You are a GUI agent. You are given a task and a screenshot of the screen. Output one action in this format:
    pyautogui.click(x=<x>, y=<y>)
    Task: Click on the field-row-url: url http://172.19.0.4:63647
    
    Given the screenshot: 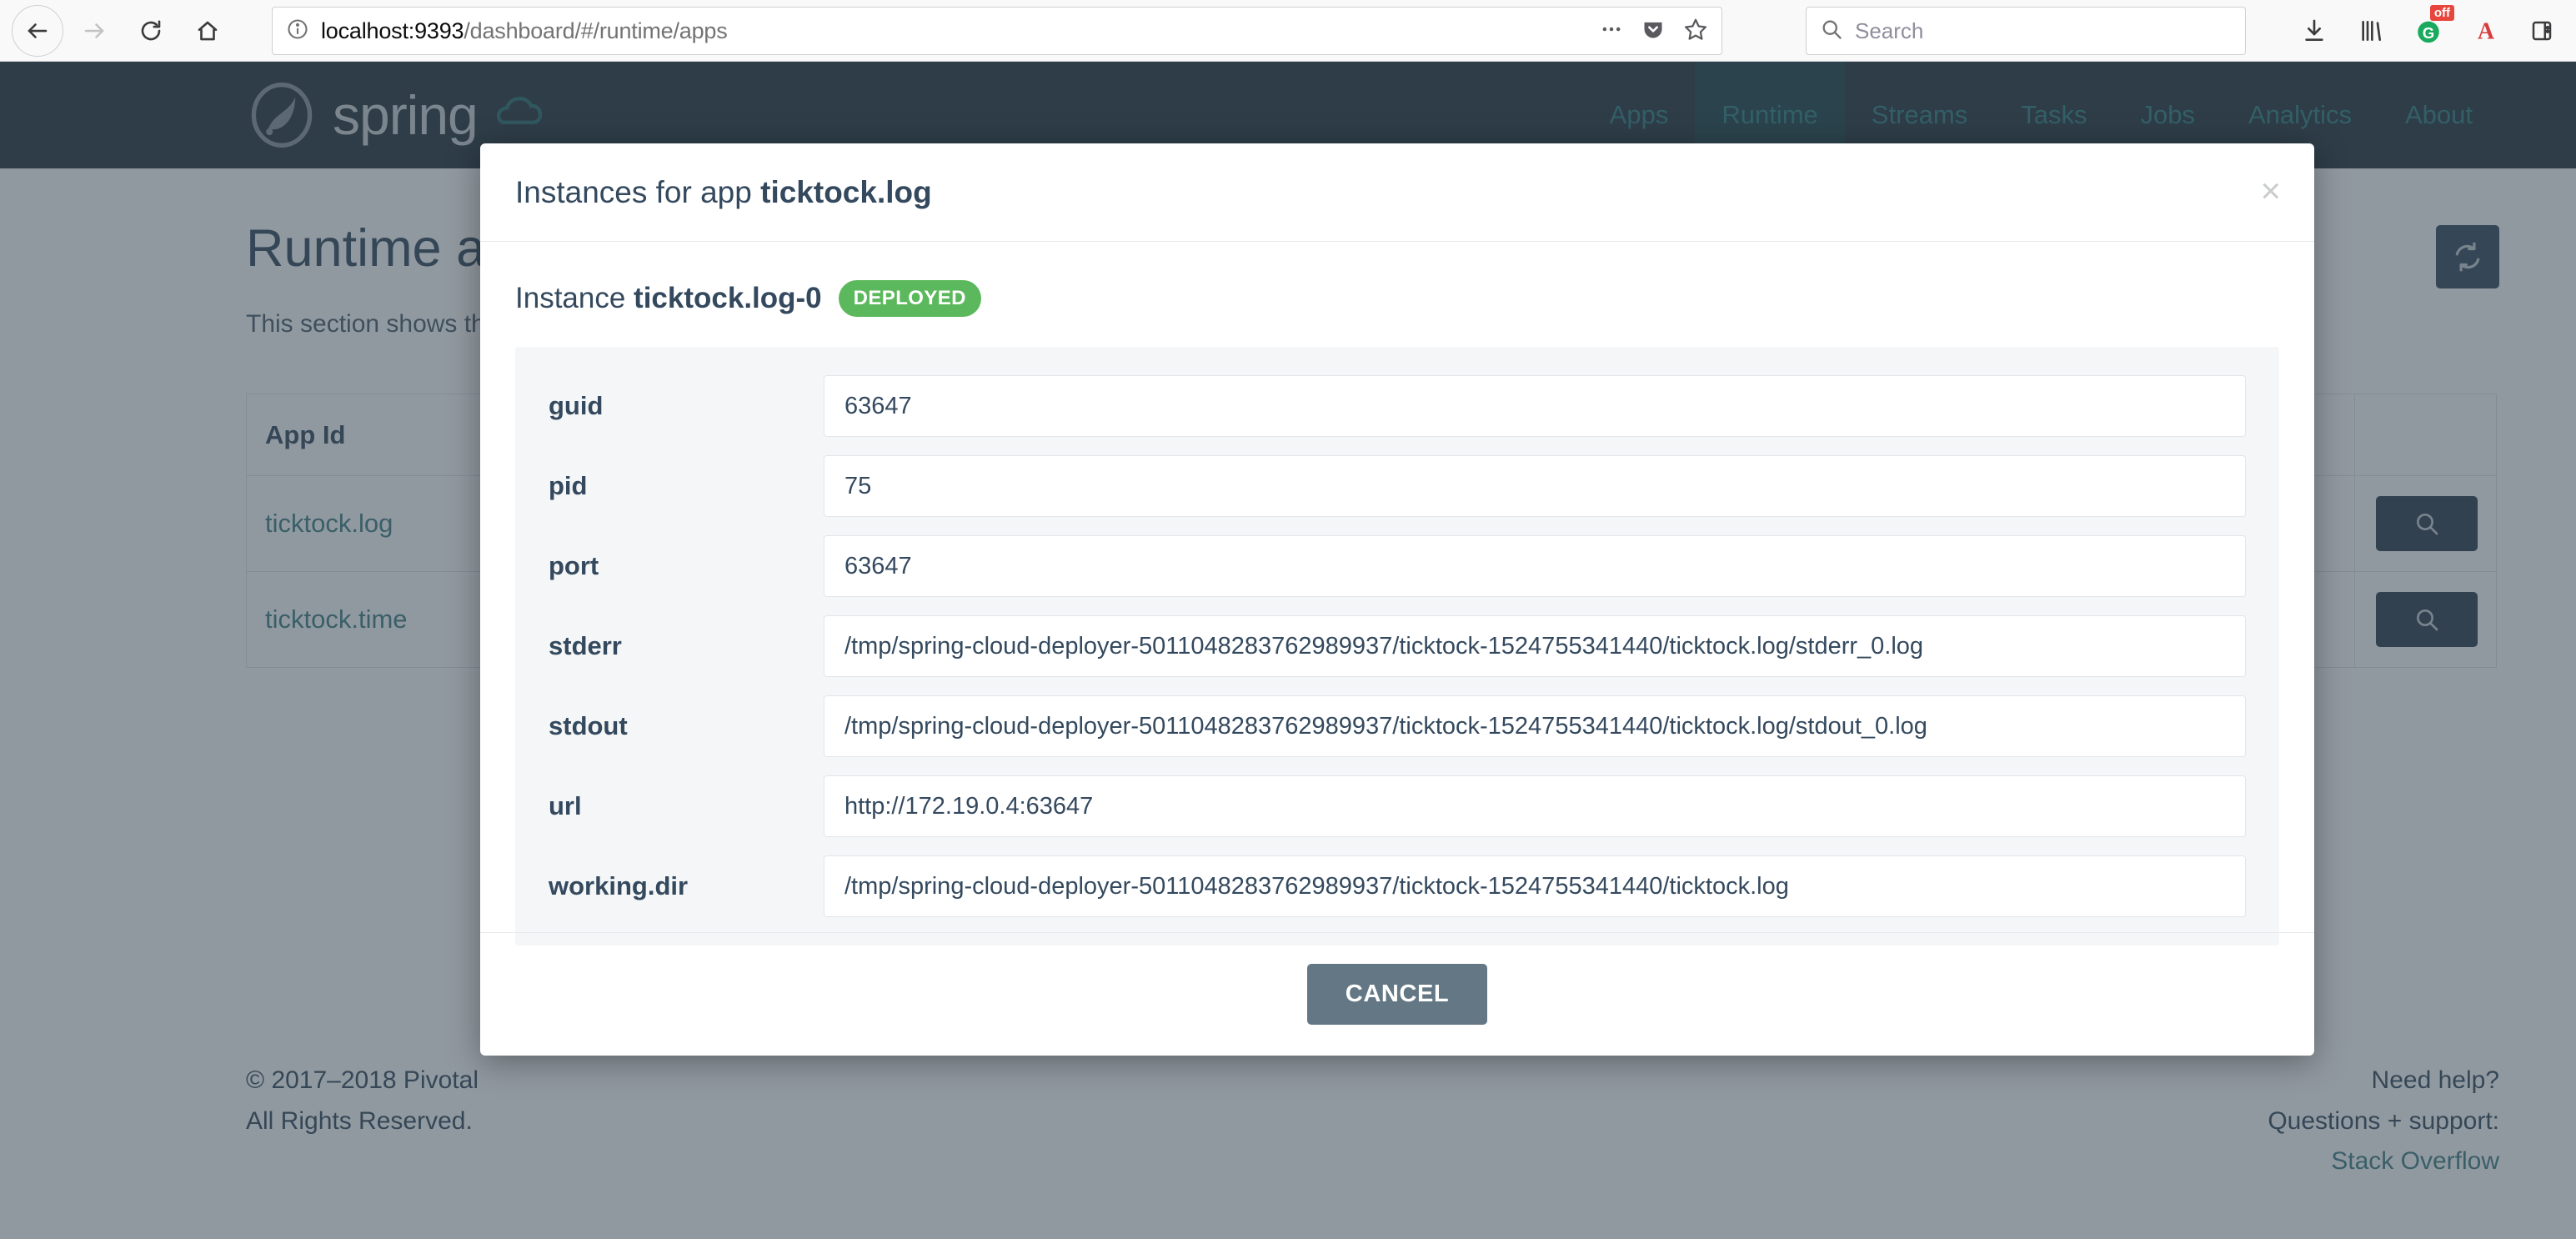 What is the action you would take?
    pyautogui.click(x=1397, y=806)
    